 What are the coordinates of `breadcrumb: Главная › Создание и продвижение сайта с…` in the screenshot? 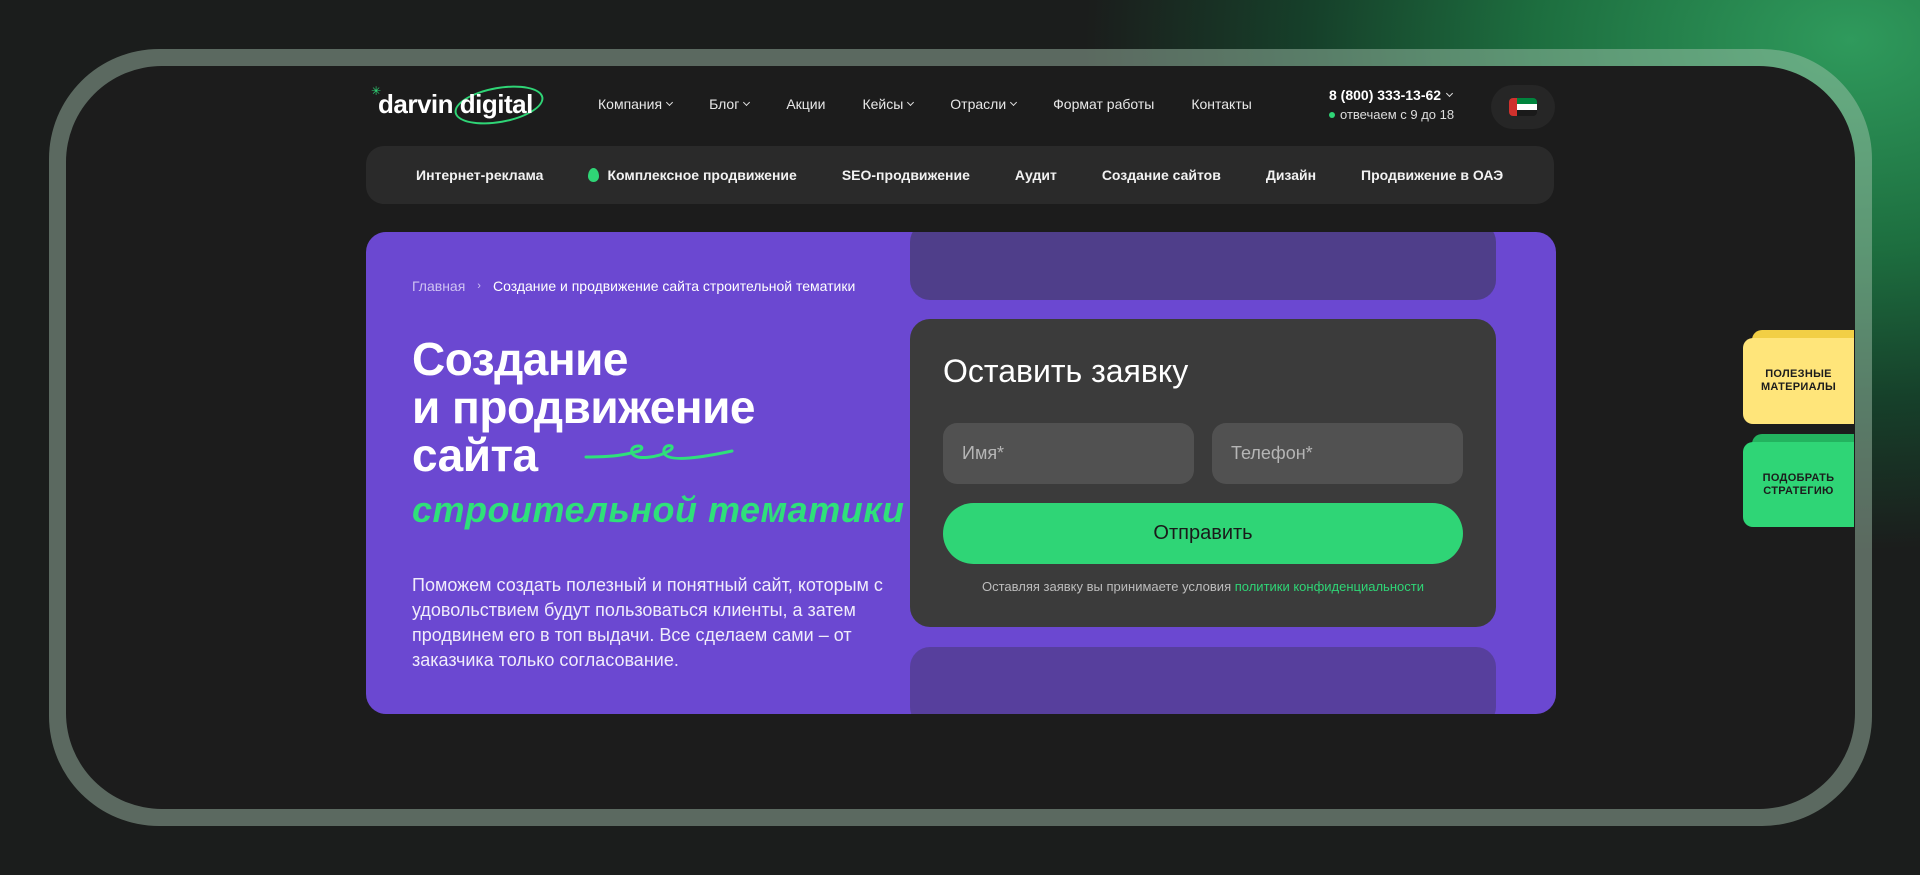 It's located at (633, 286).